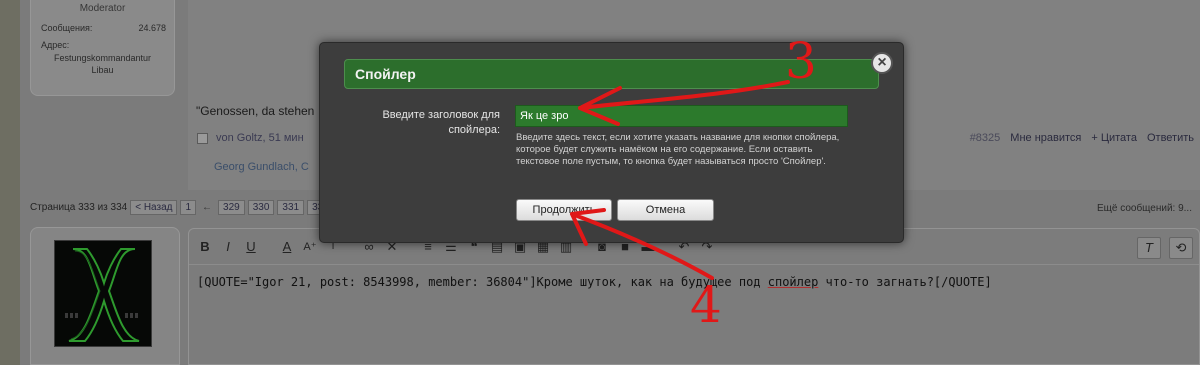 The image size is (1200, 365). I want to click on post-likes: Georg Gundlach, C, so click(261, 167).